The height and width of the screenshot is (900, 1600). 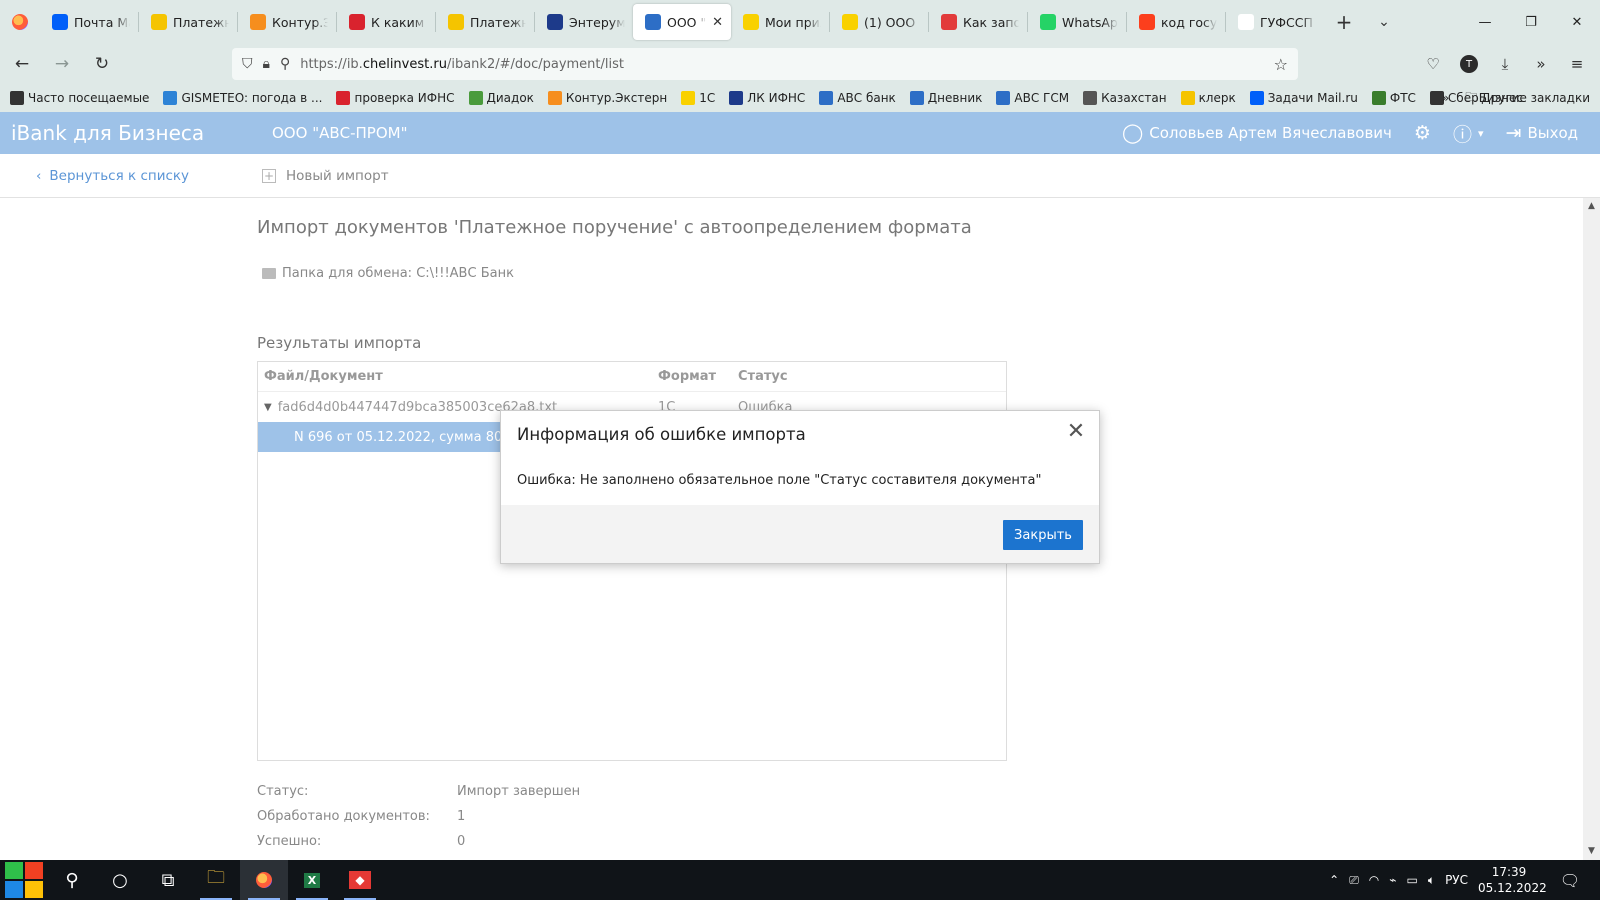 I want to click on clock: 17:39 05.12.2022, so click(x=1512, y=880).